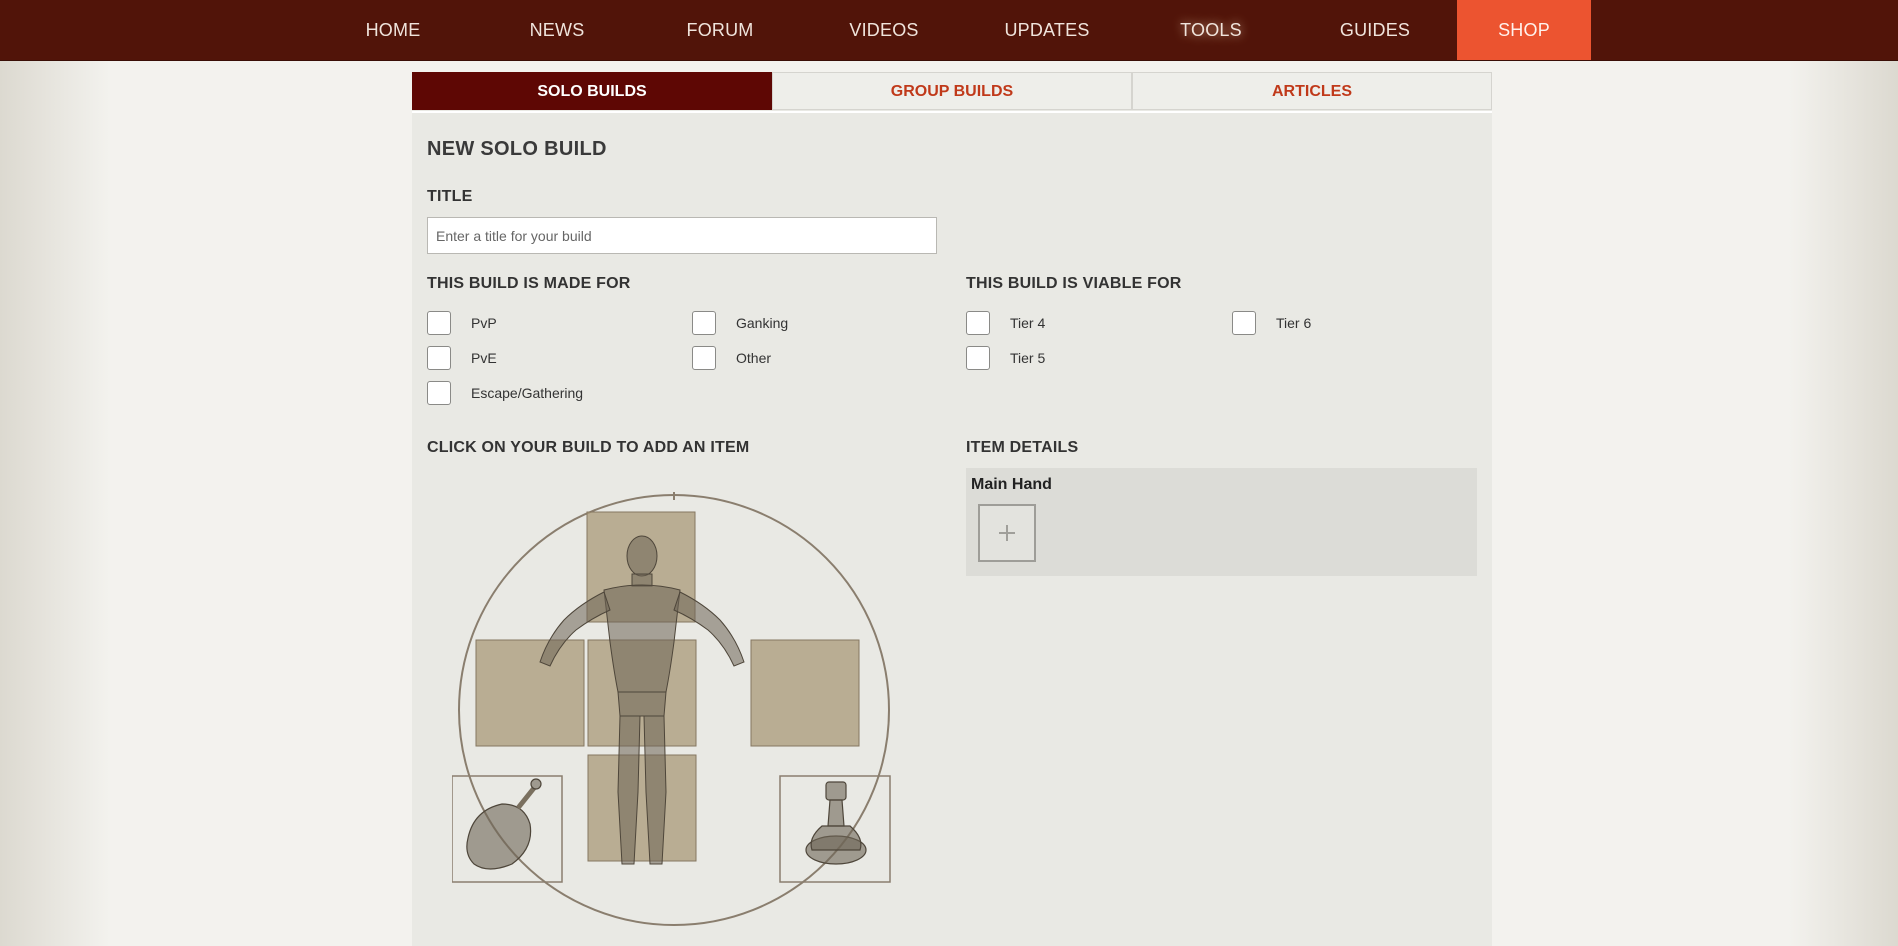 The image size is (1898, 946). I want to click on made-for-option-pve: PvE, so click(462, 358).